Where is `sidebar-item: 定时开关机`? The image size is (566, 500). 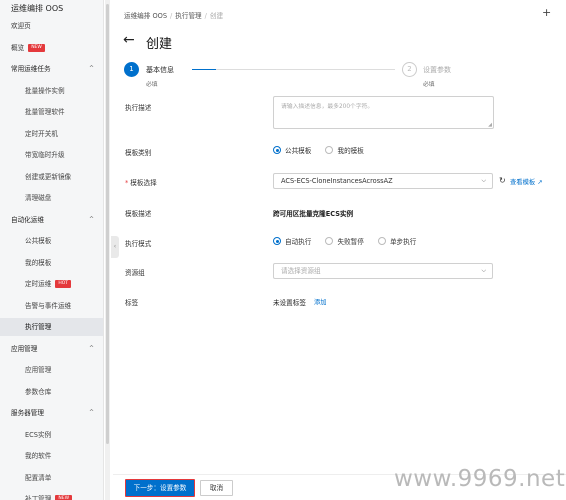
sidebar-item: 定时开关机 is located at coordinates (51, 134).